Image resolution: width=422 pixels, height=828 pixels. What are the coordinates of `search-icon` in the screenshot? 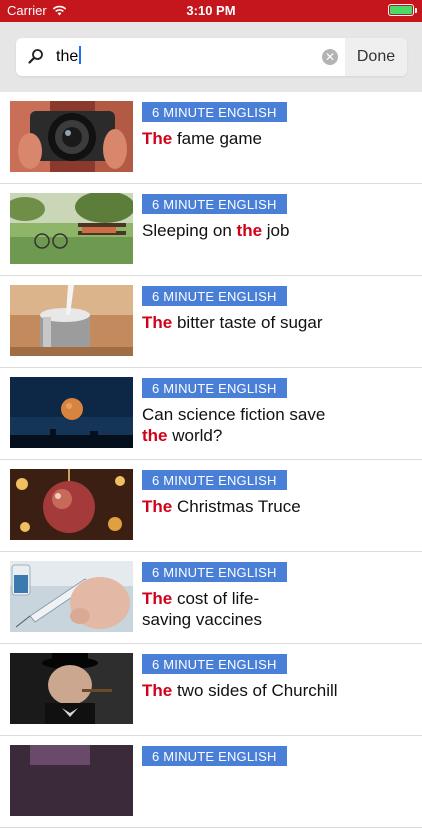 It's located at (35, 56).